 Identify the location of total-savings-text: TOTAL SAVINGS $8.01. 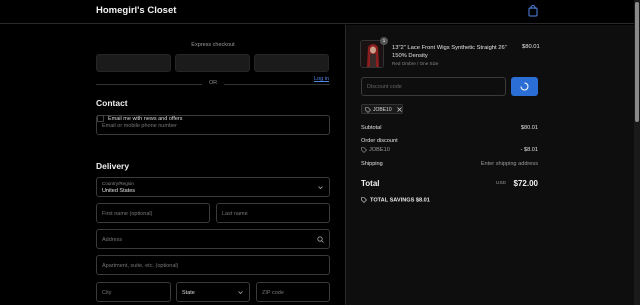
(400, 200).